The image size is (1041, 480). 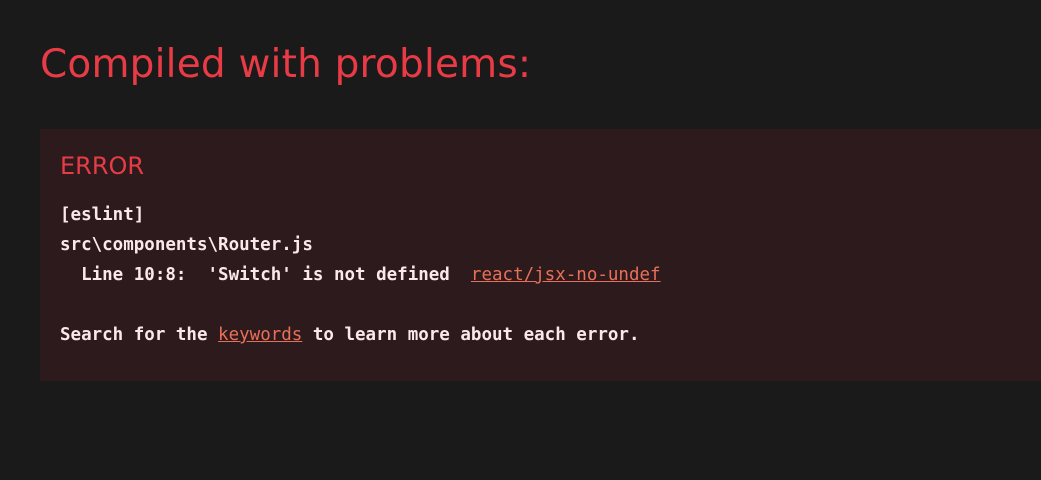 What do you see at coordinates (471, 335) in the screenshot?
I see `search-hint-suffix: to learn more about each error.` at bounding box center [471, 335].